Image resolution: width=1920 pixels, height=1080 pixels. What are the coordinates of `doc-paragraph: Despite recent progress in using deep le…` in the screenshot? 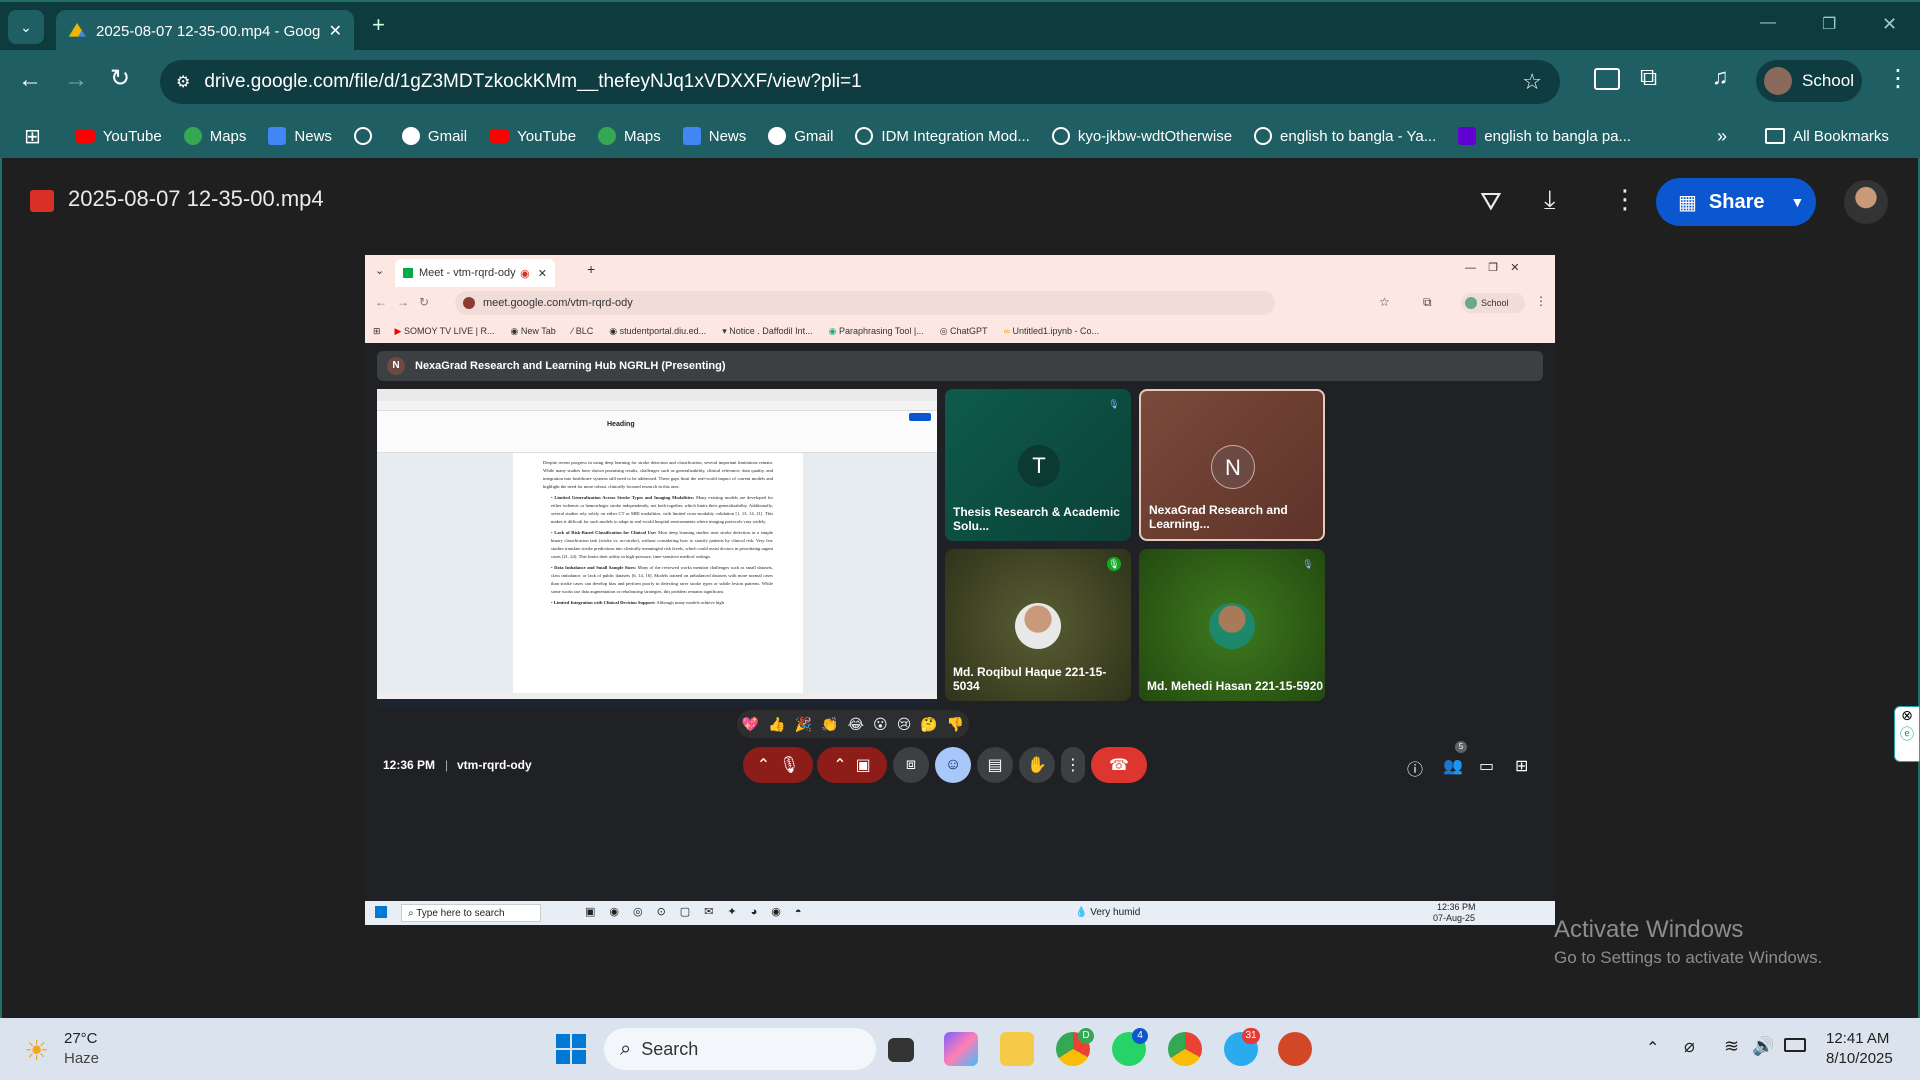 It's located at (658, 474).